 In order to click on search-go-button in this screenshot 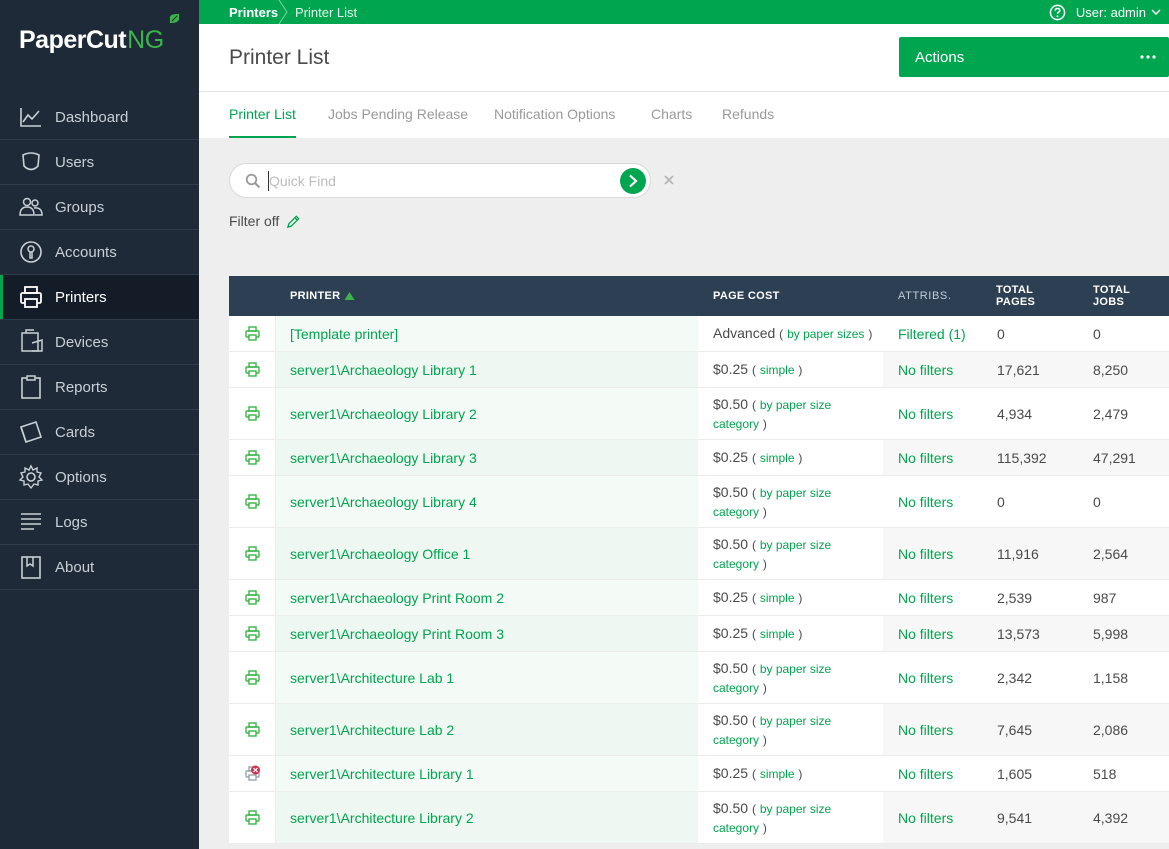, I will do `click(633, 181)`.